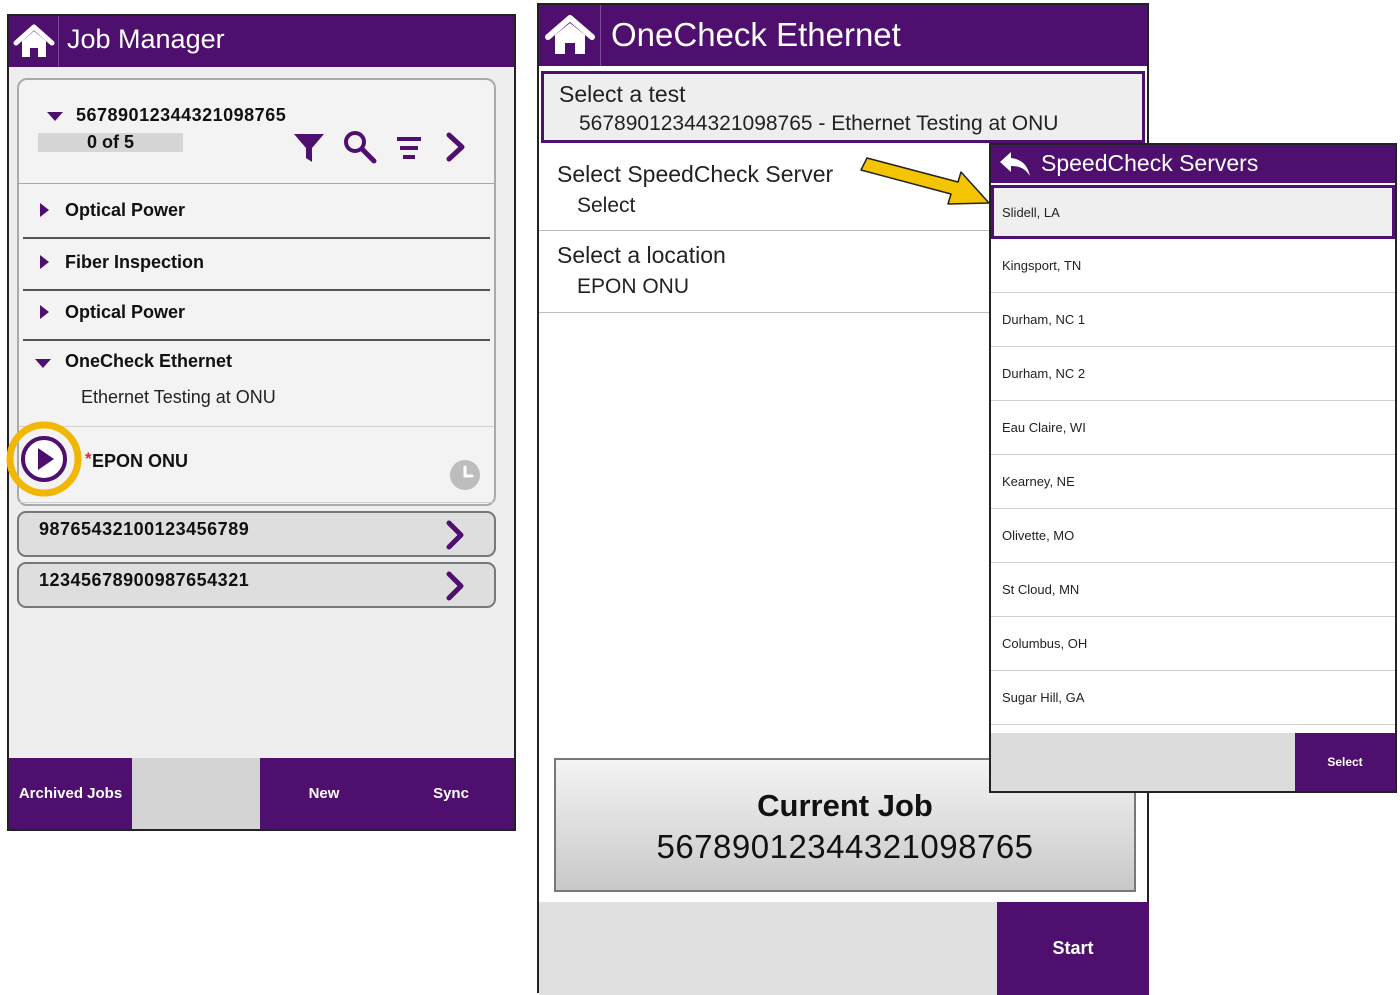  Describe the element at coordinates (135, 262) in the screenshot. I see `test-label: Fiber Inspection` at that location.